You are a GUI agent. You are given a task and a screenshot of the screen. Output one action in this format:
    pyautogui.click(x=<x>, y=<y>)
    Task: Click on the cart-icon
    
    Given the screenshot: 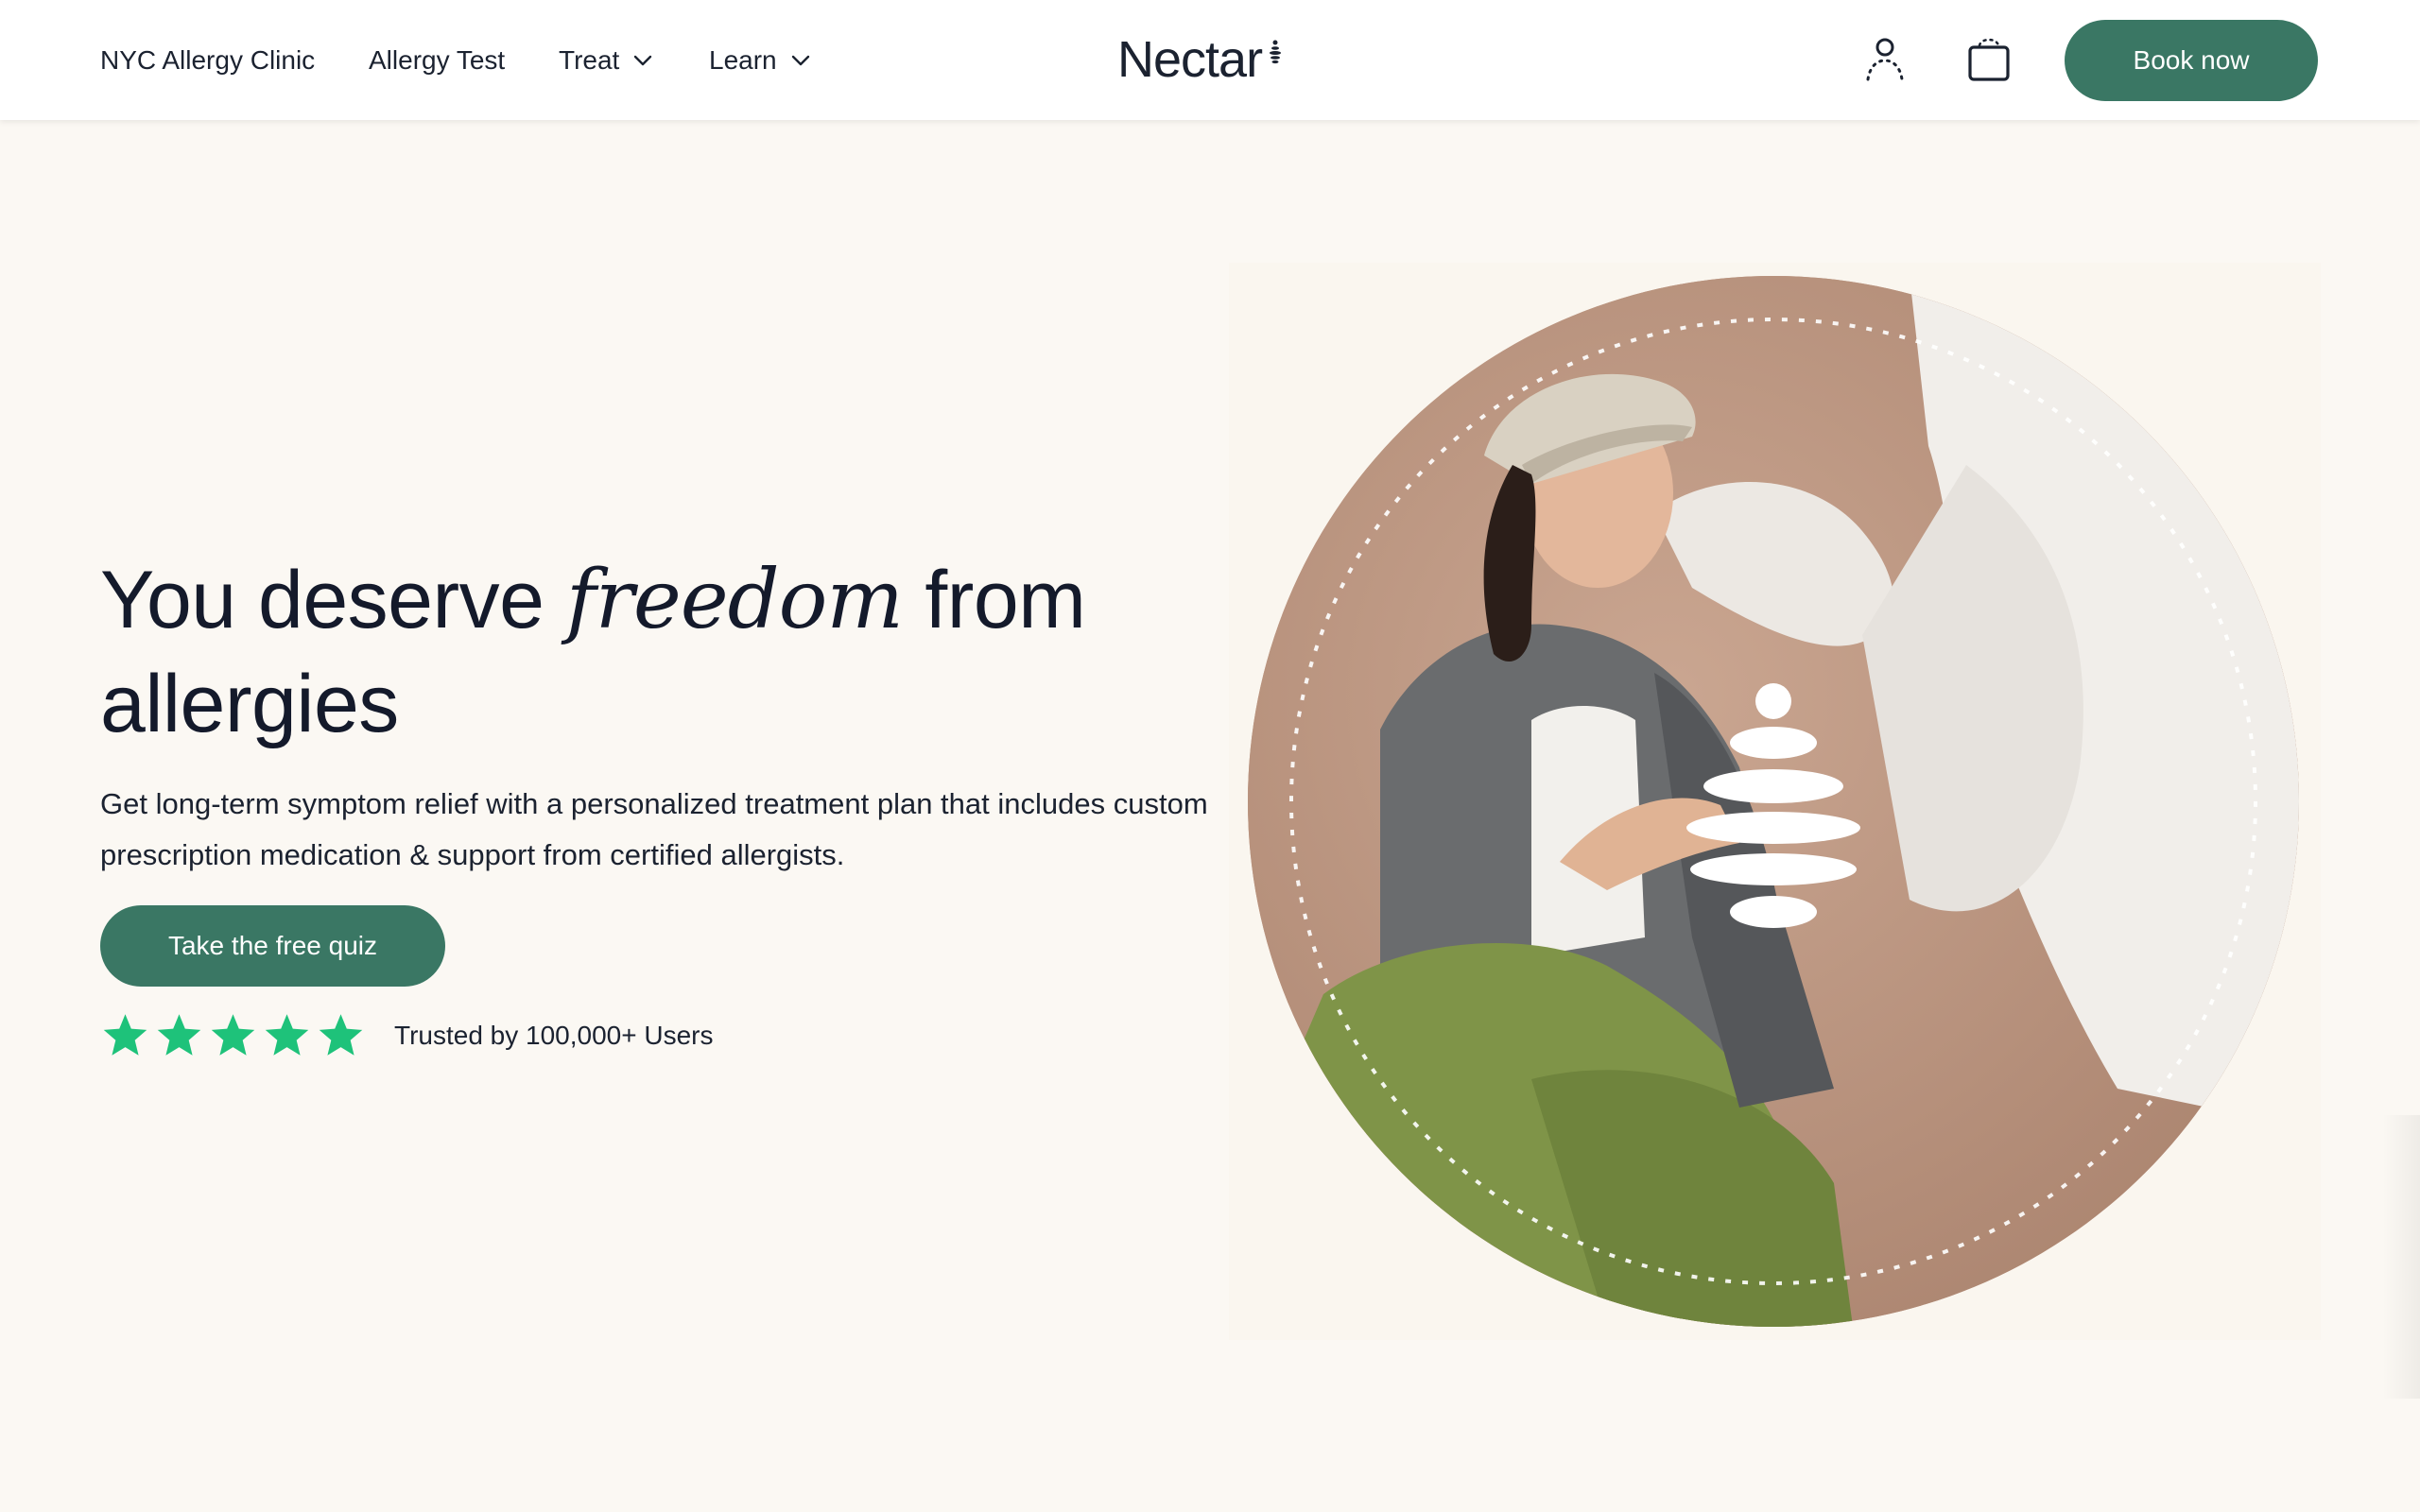 What is the action you would take?
    pyautogui.click(x=1989, y=59)
    